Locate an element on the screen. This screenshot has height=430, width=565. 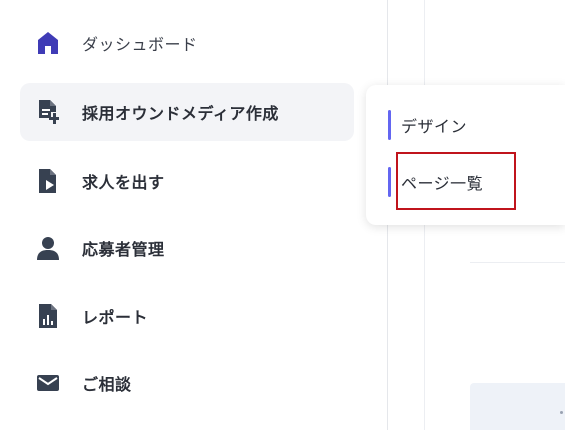
sidebar-item-applicants: 応募者管理 is located at coordinates (187, 248).